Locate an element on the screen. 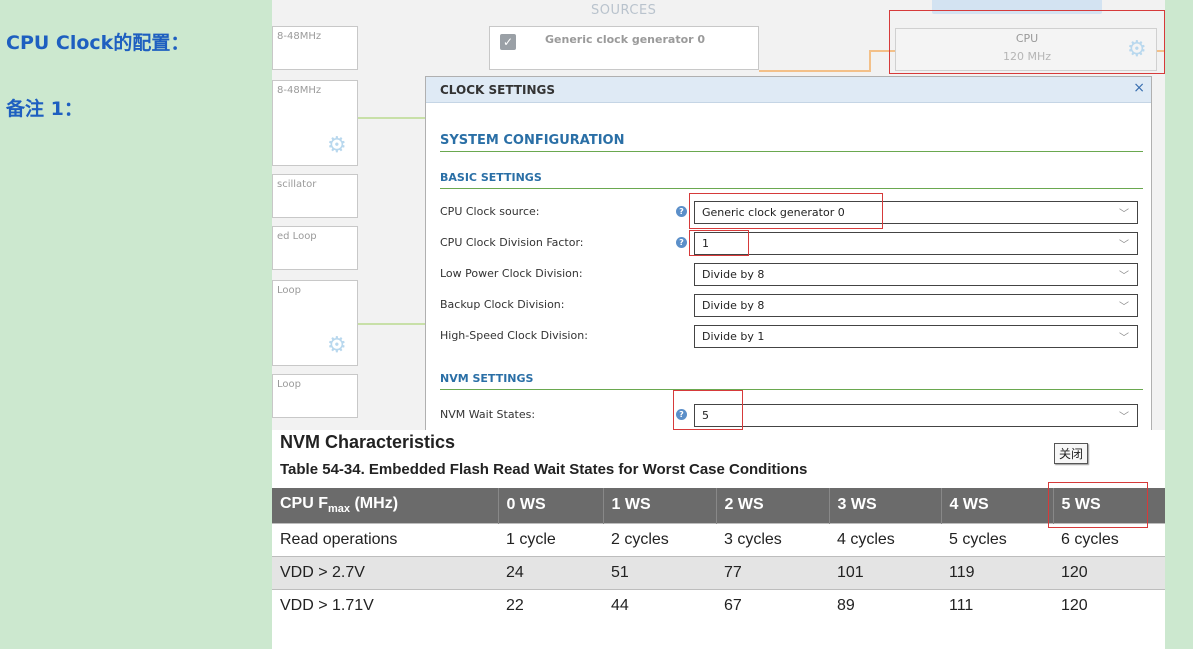 Image resolution: width=1193 pixels, height=649 pixels. high-speed-division-value: Divide by 1 is located at coordinates (733, 336).